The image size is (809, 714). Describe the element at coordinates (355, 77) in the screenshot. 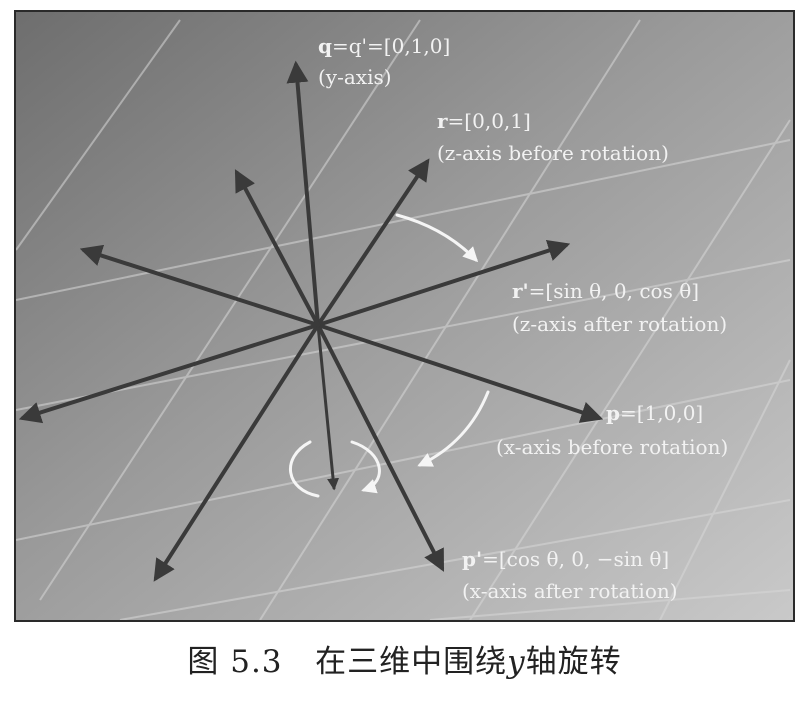

I see `q-axis-caption: (y-axis)` at that location.